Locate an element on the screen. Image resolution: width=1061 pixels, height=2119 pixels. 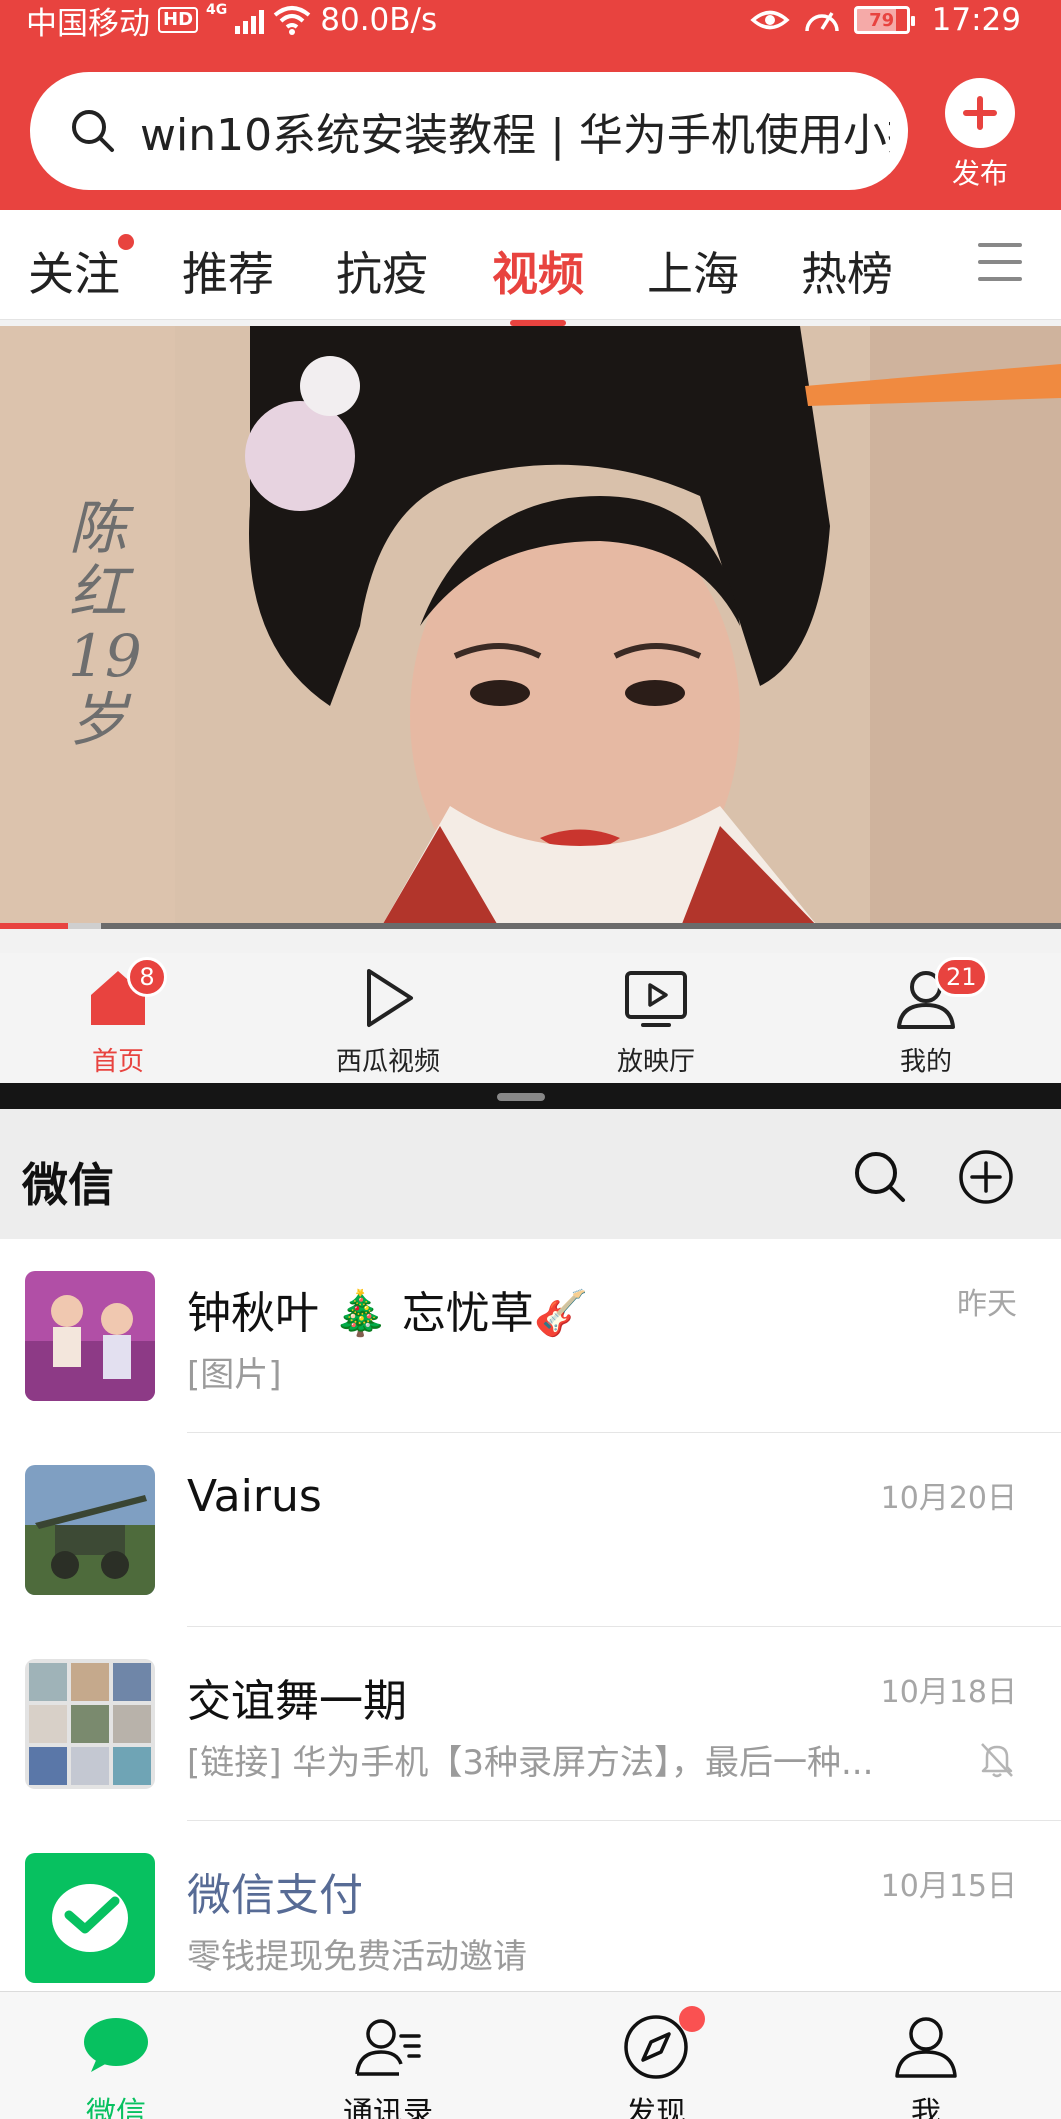
chat-preview: [图片] is located at coordinates (234, 1375).